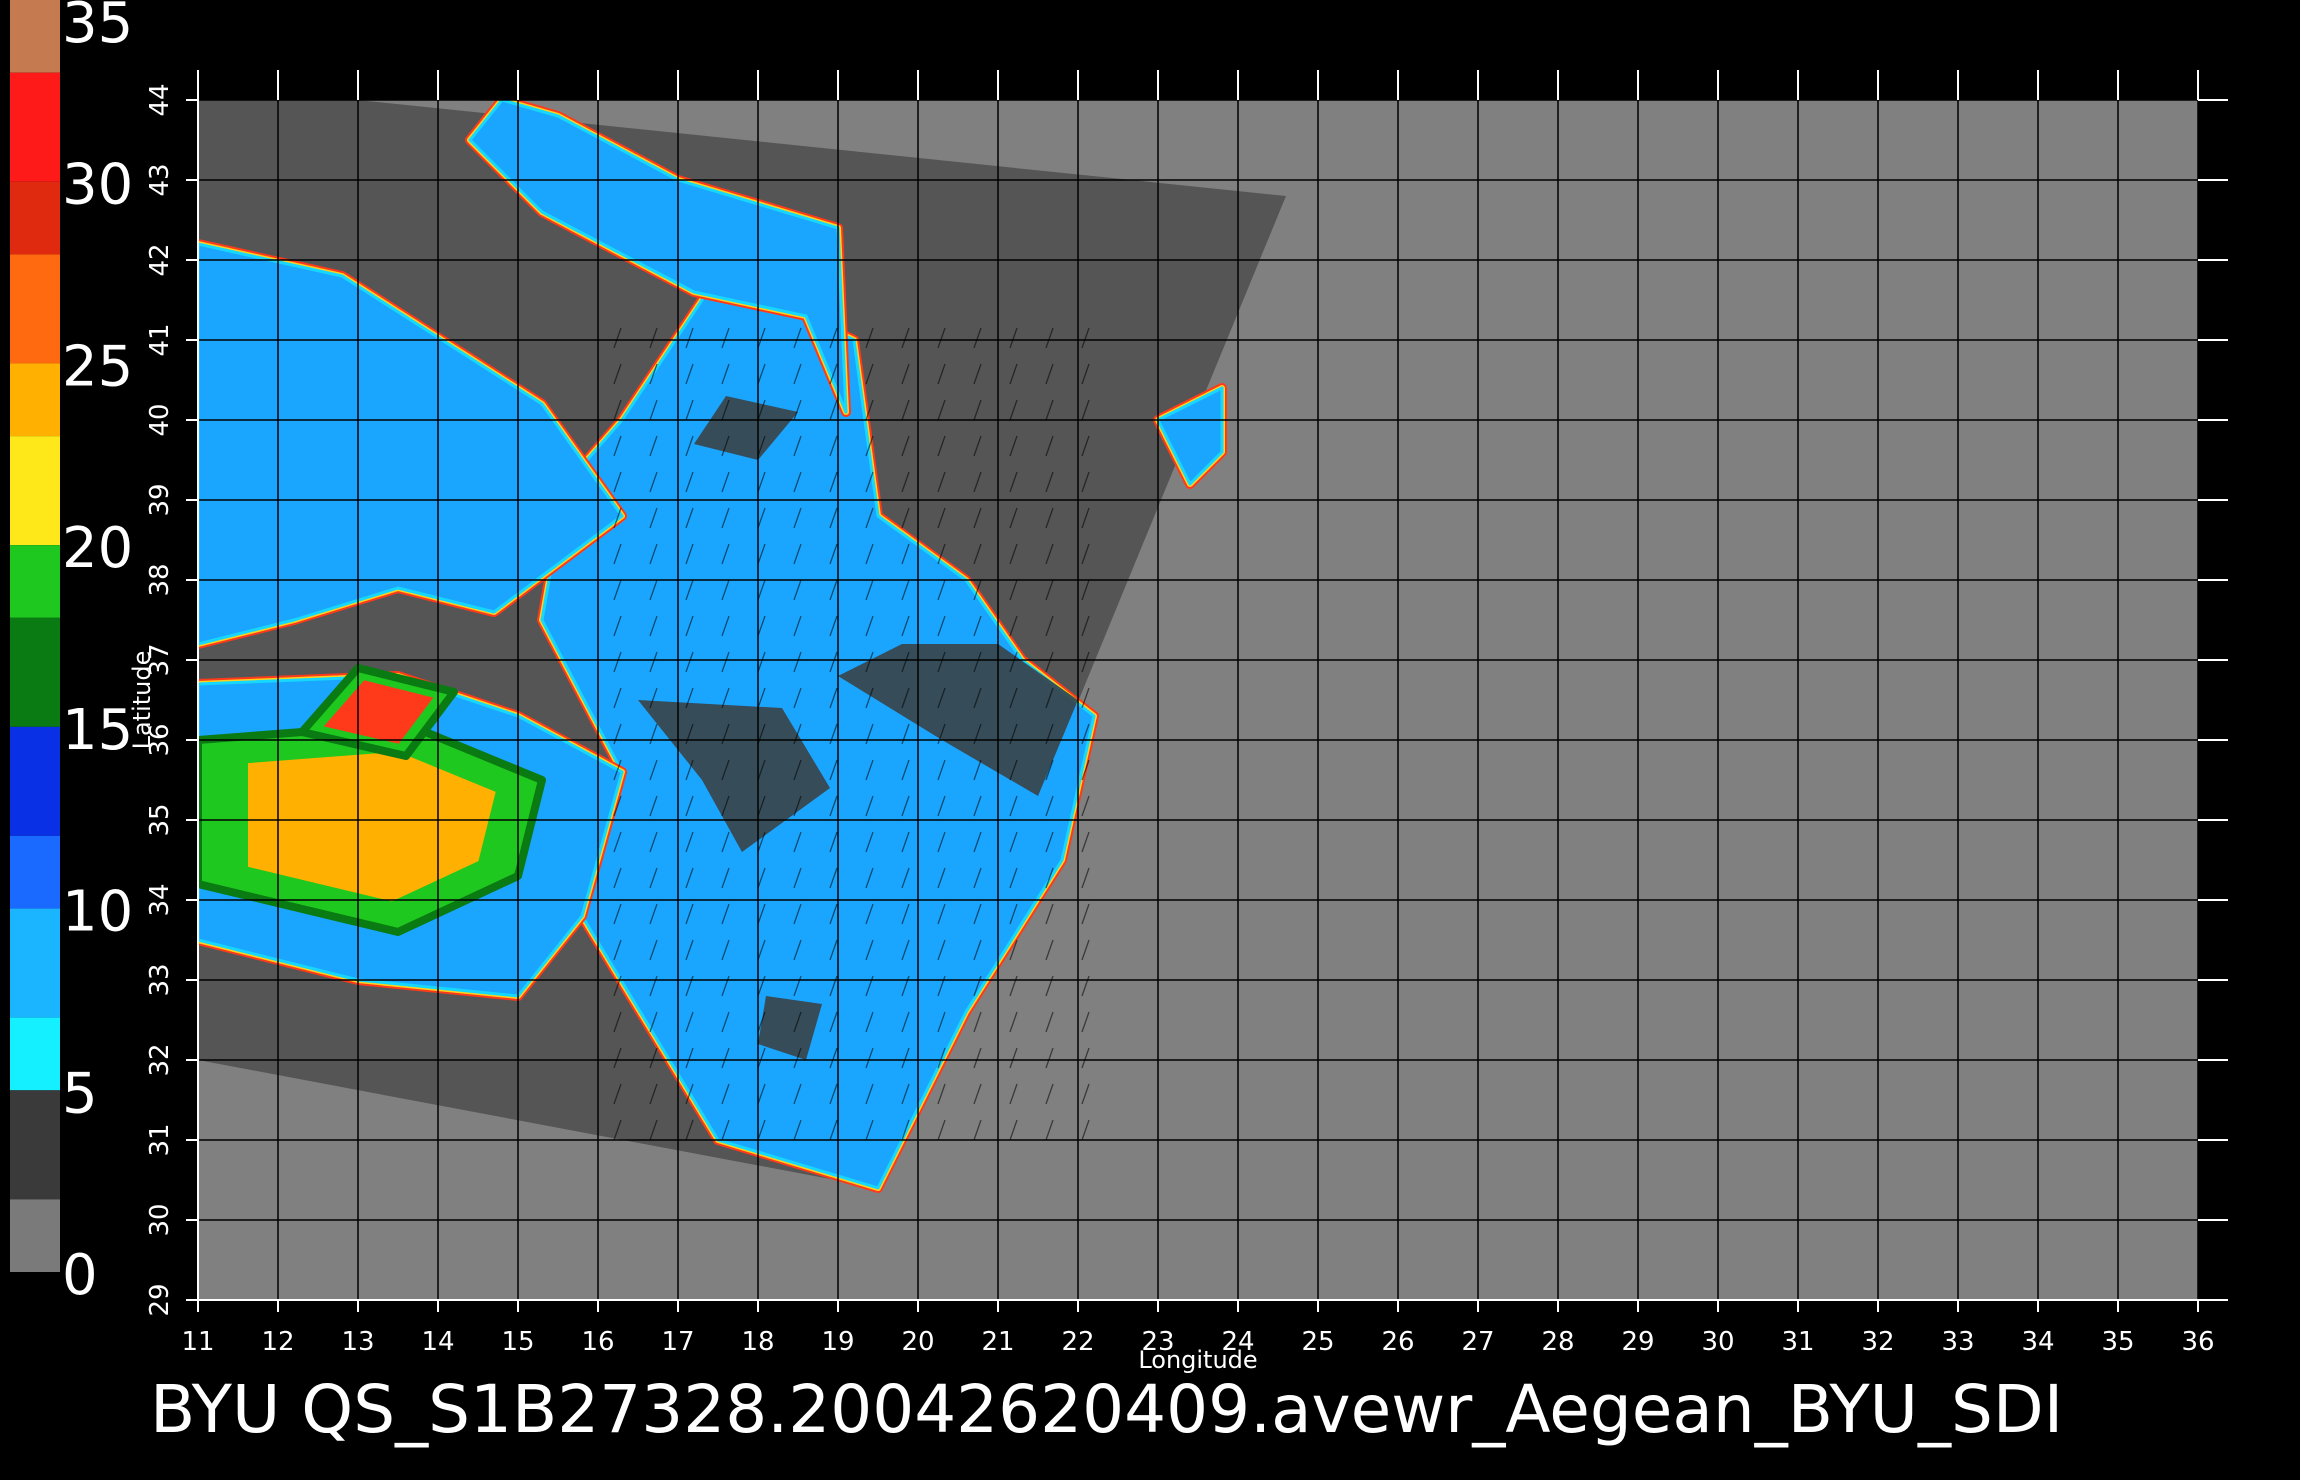  What do you see at coordinates (597, 1342) in the screenshot?
I see `longitude-tick-label: 16` at bounding box center [597, 1342].